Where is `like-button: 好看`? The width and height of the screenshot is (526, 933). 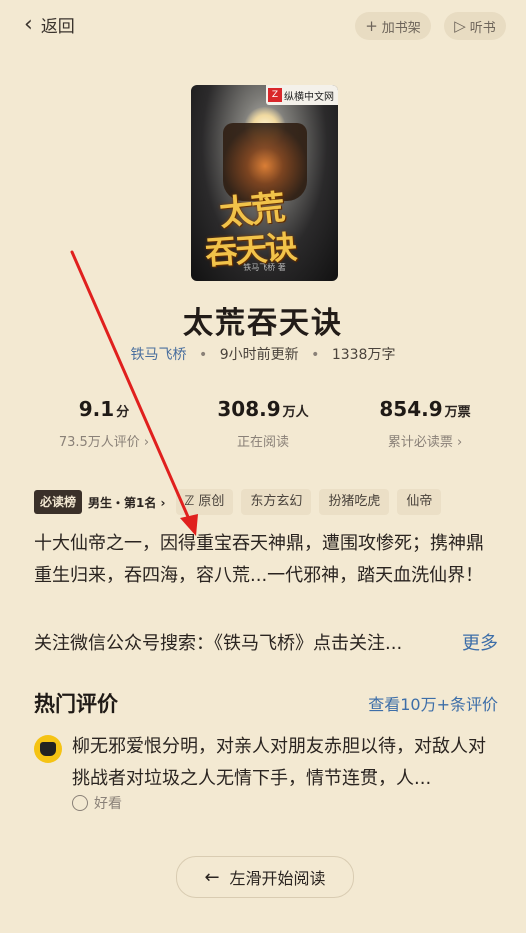 like-button: 好看 is located at coordinates (97, 803).